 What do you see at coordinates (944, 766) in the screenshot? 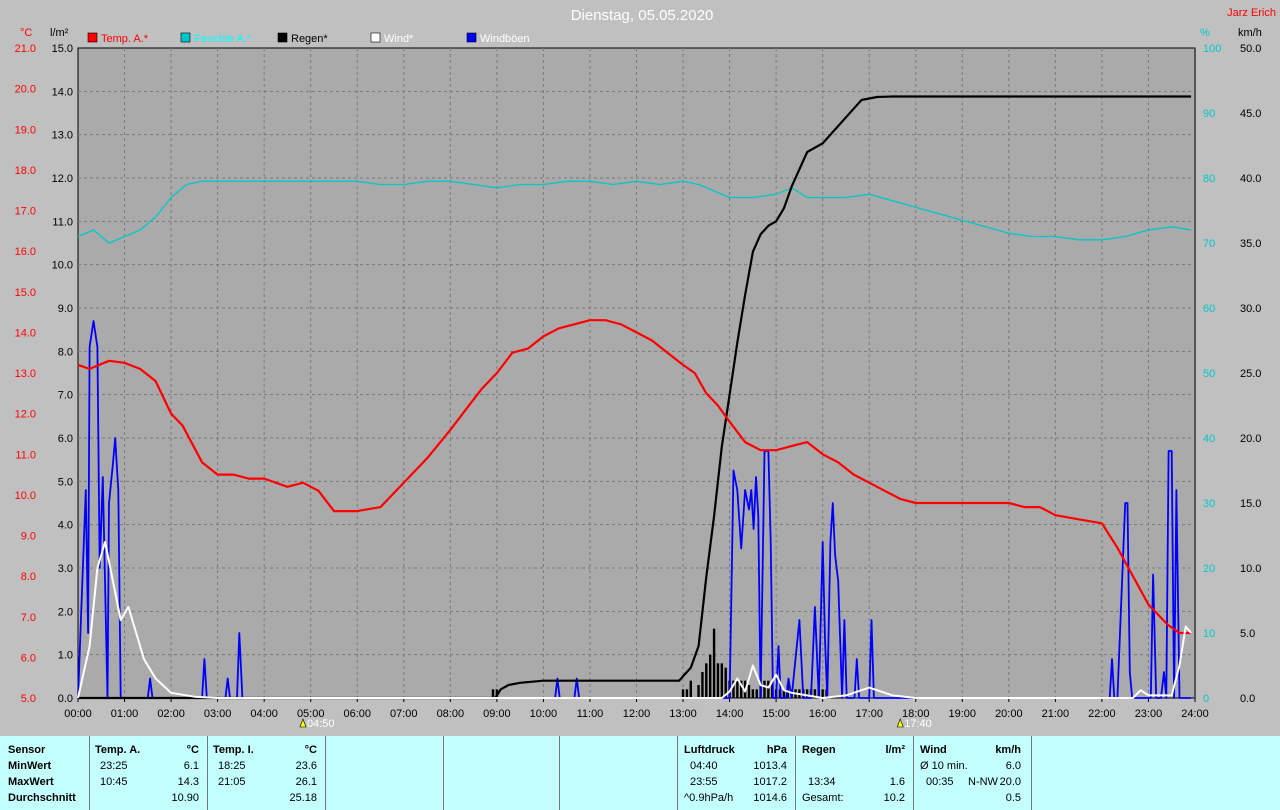
I see `stats-wind-avg10-label: Ø 10 min.` at bounding box center [944, 766].